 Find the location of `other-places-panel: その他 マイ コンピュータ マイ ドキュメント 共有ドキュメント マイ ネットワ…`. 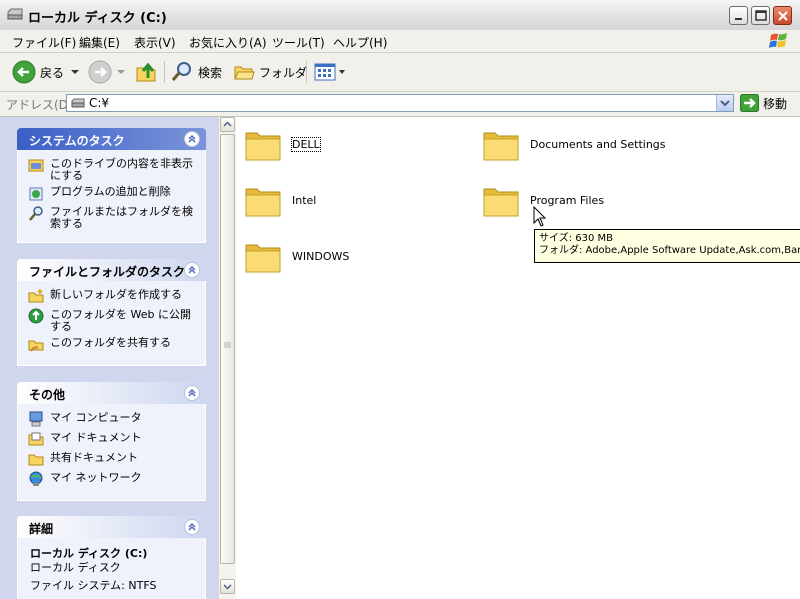

other-places-panel: その他 マイ コンピュータ マイ ドキュメント 共有ドキュメント マイ ネットワ… is located at coordinates (111, 441).